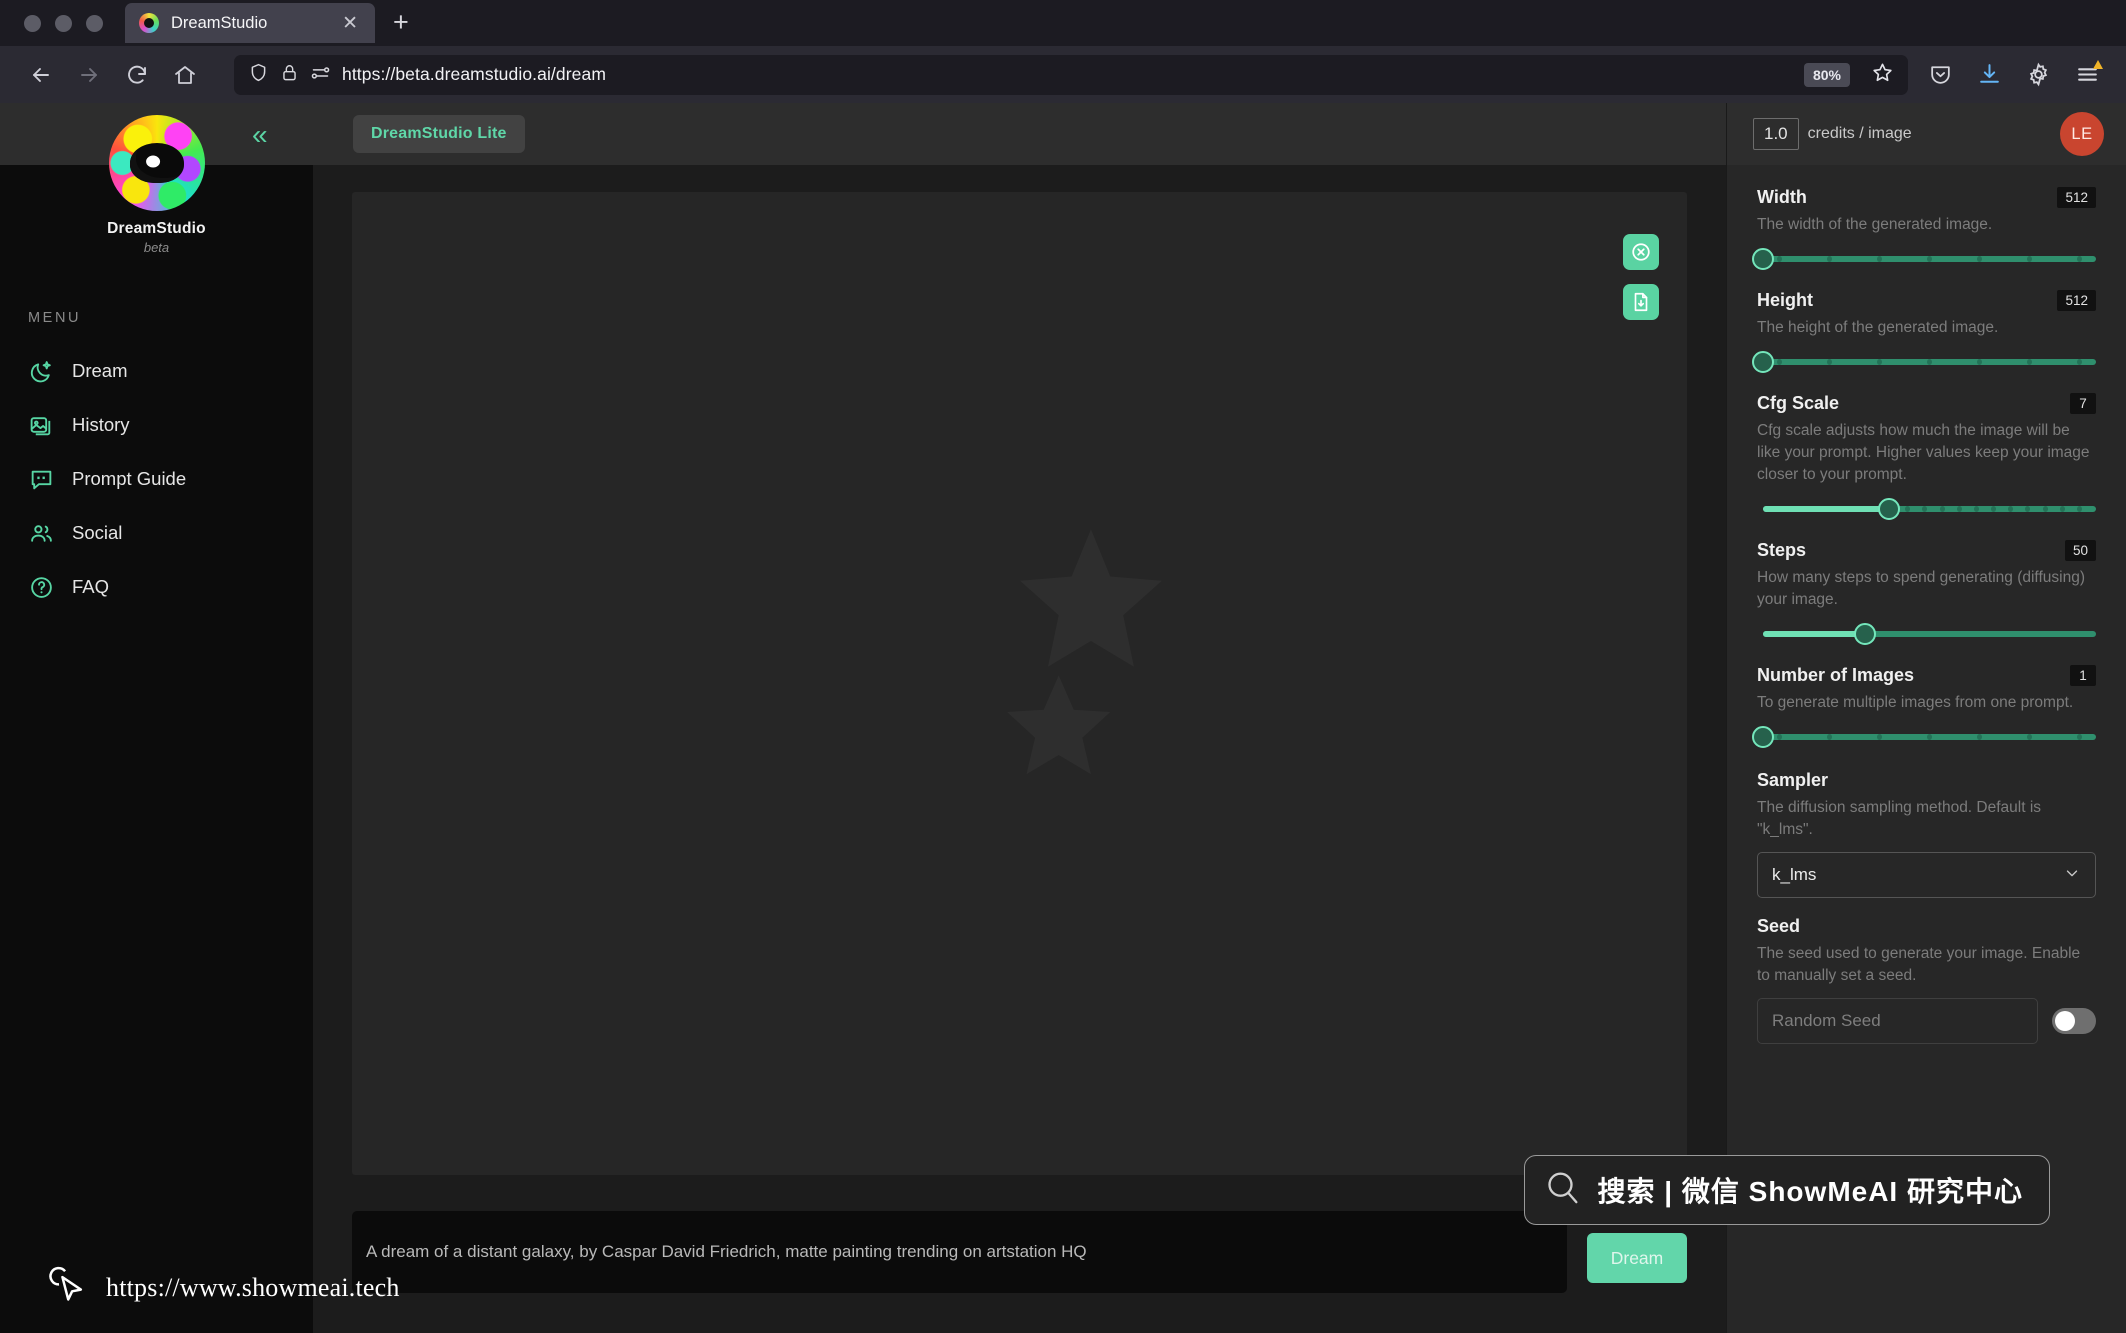  Describe the element at coordinates (320, 75) in the screenshot. I see `permissions-icon` at that location.